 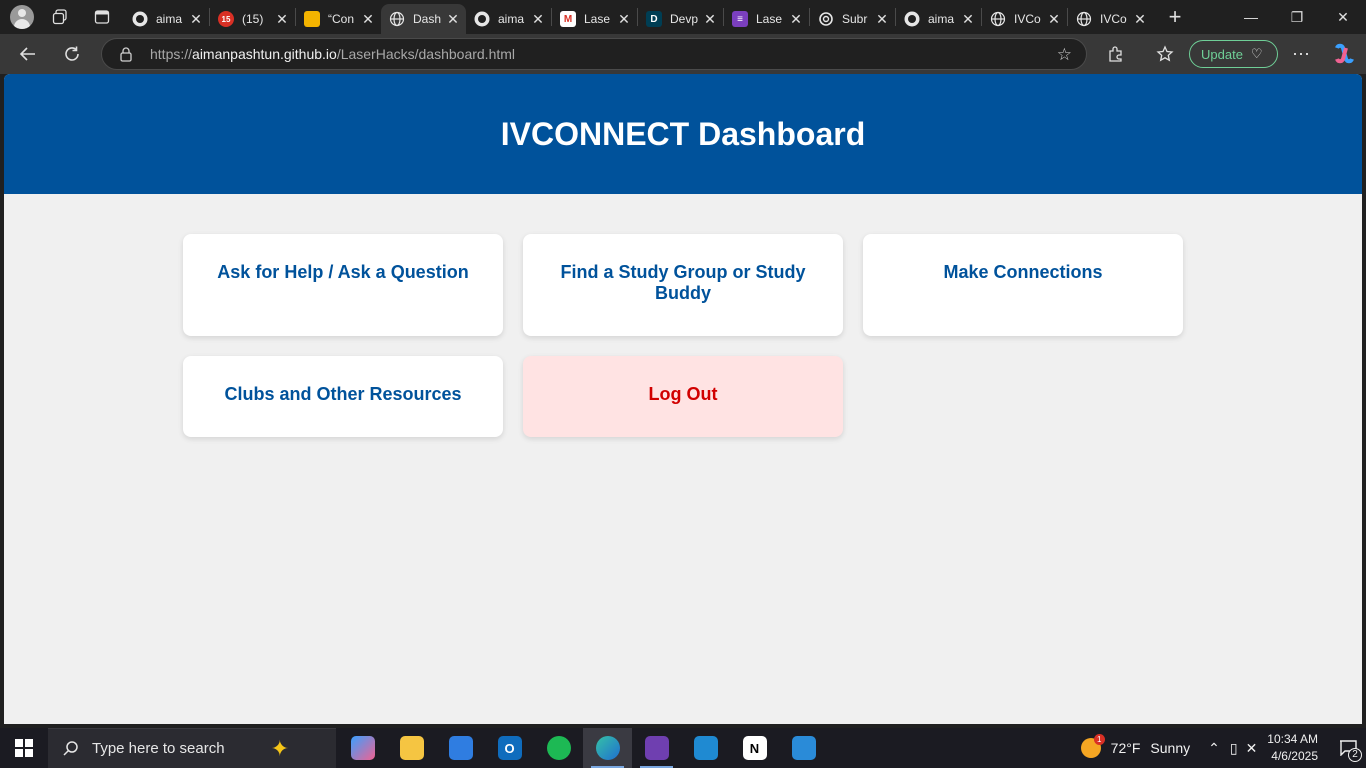 What do you see at coordinates (60, 17) in the screenshot?
I see `workspaces-icon` at bounding box center [60, 17].